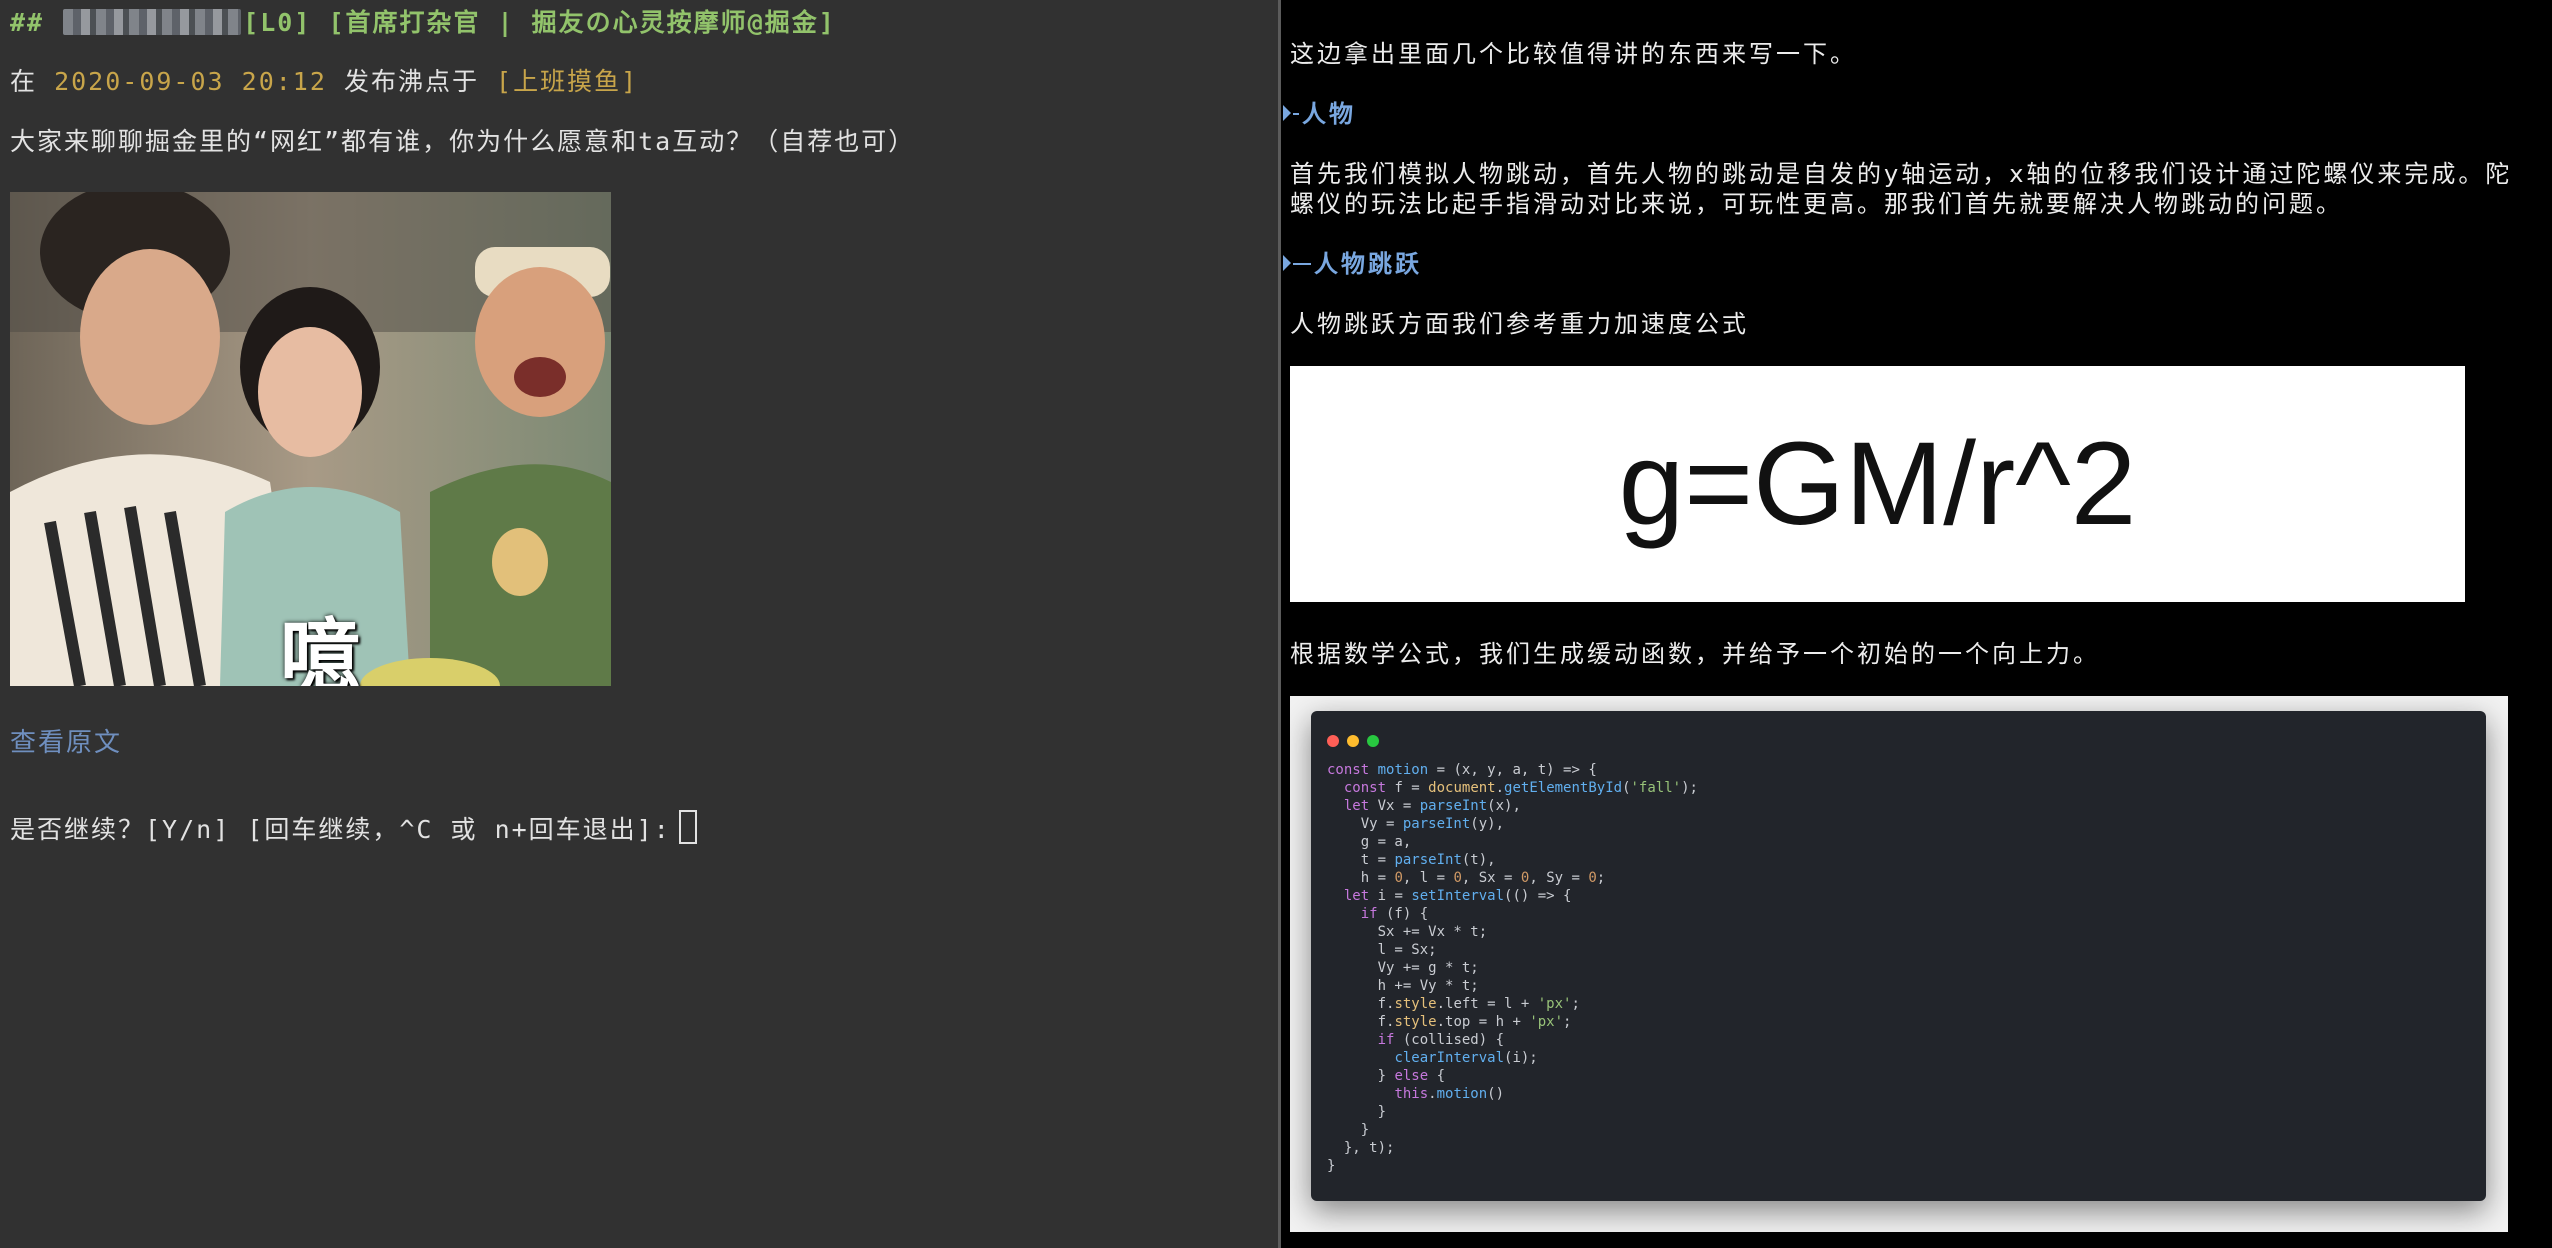  I want to click on meme-caption: 噫, so click(320, 648).